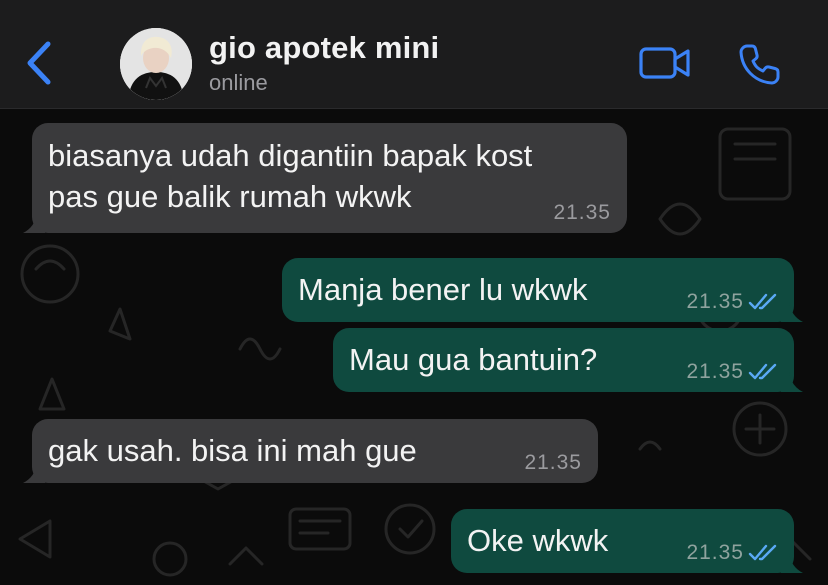  I want to click on message-text: Manja bener lu wkwk, so click(443, 289).